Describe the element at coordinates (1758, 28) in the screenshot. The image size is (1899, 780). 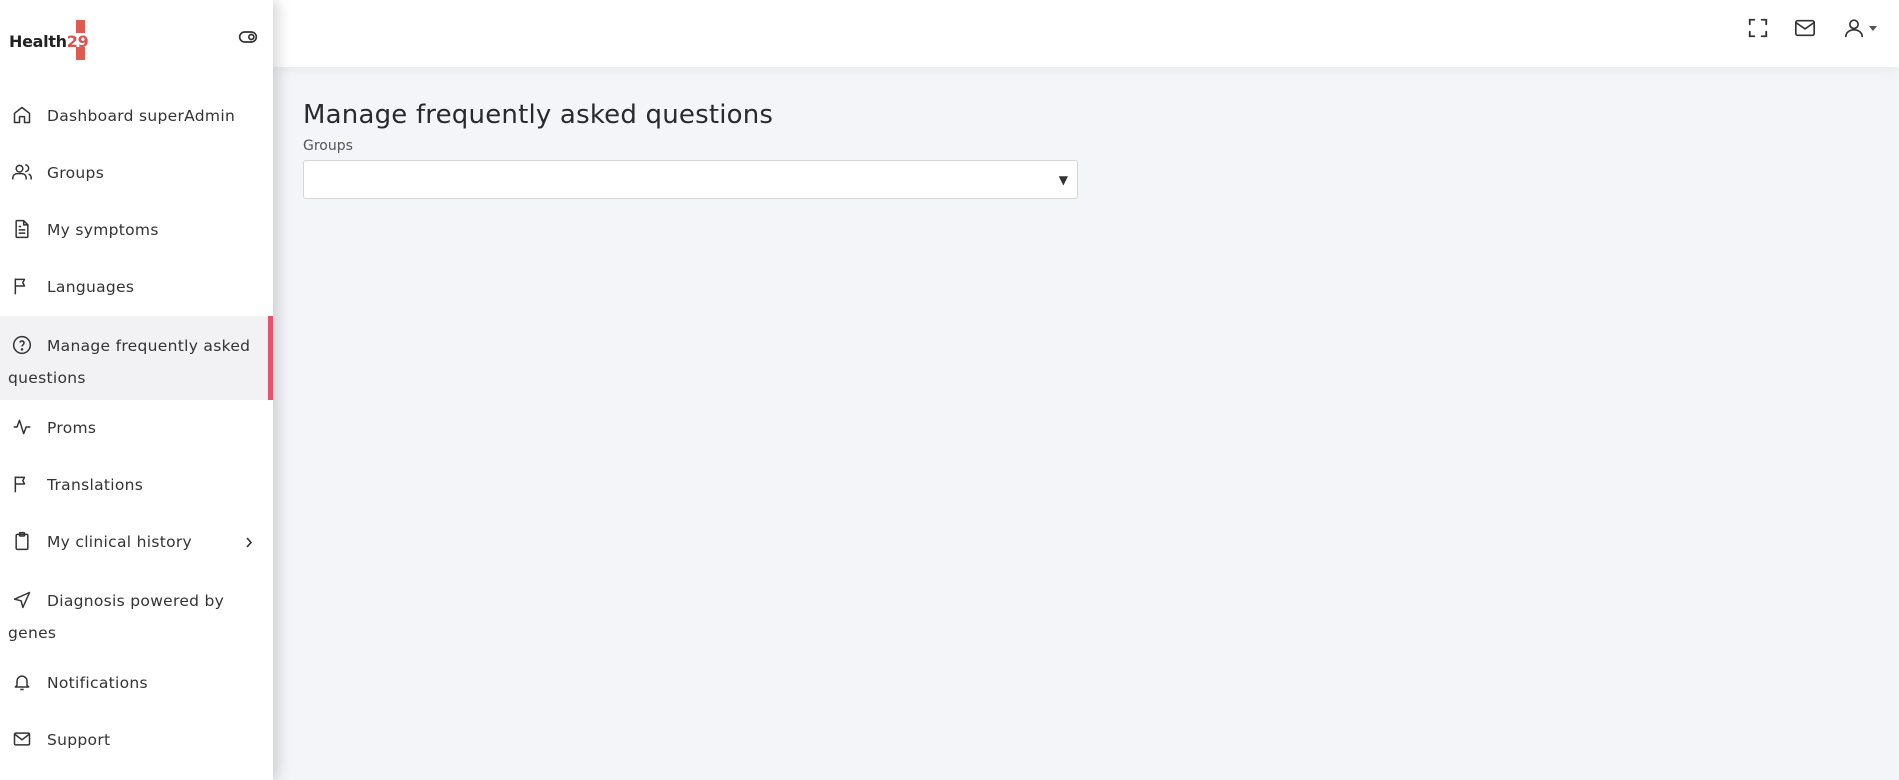
I see `fullscreen-icon` at that location.